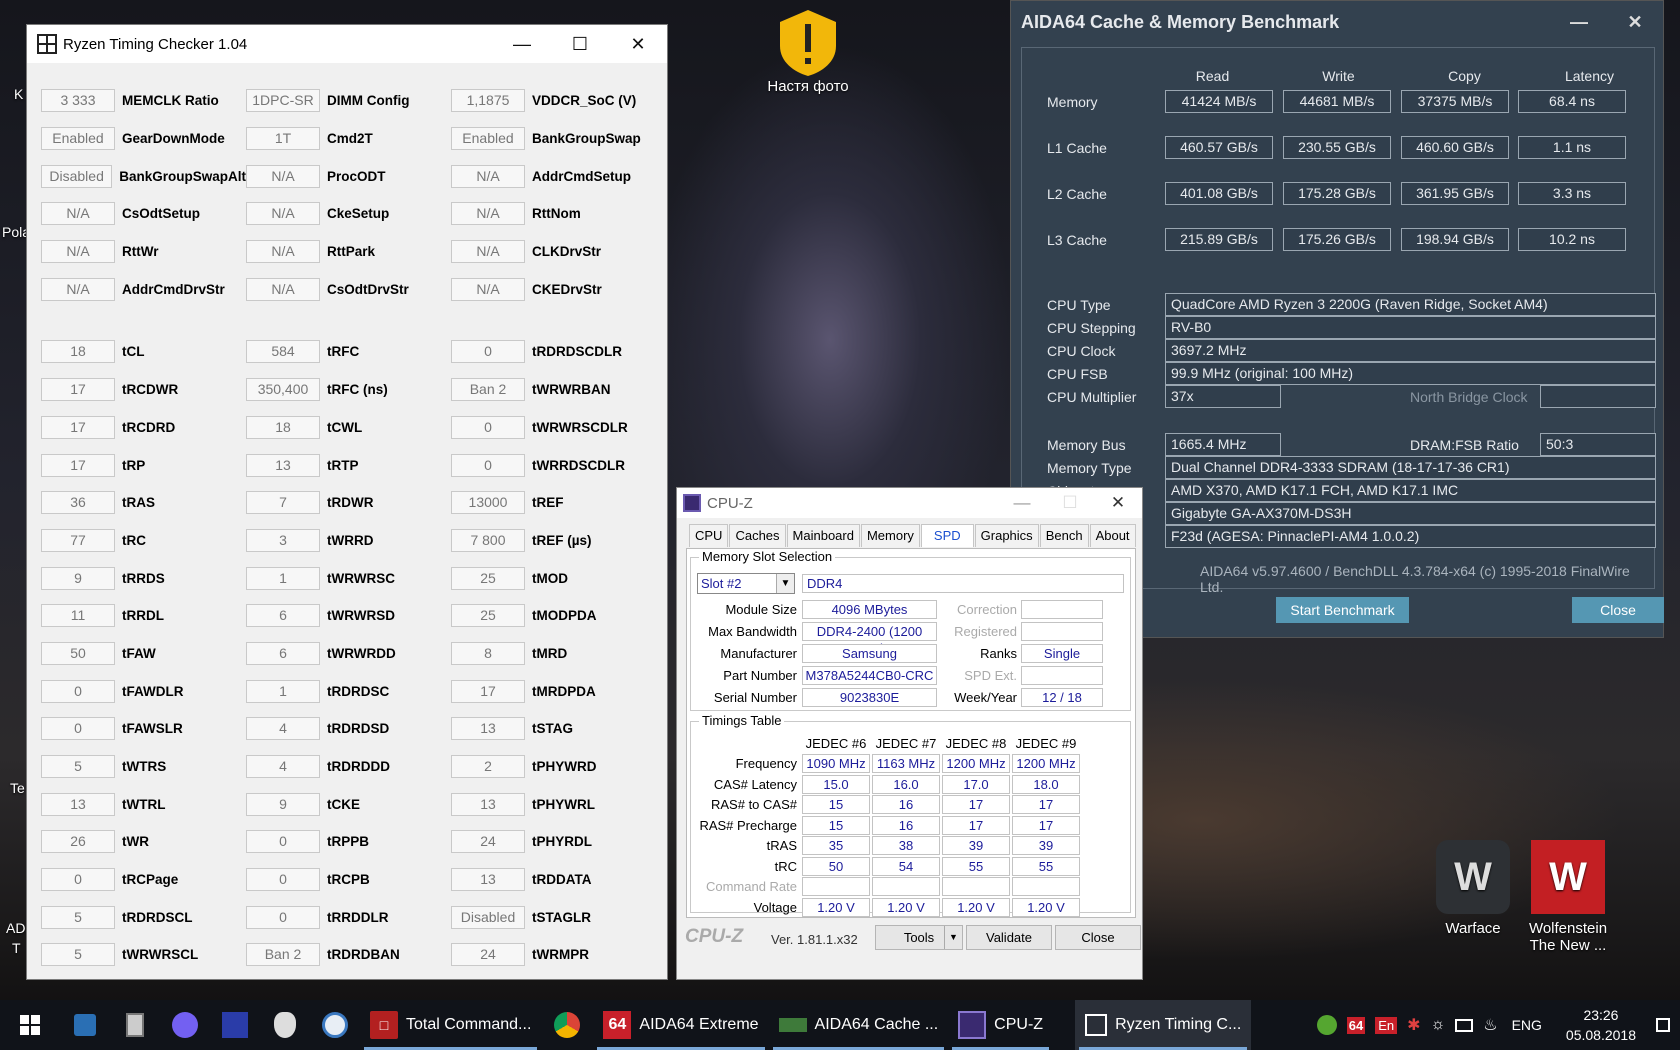 The width and height of the screenshot is (1680, 1050). What do you see at coordinates (143, 616) in the screenshot?
I see `timing-cell: 11 tRRDL` at bounding box center [143, 616].